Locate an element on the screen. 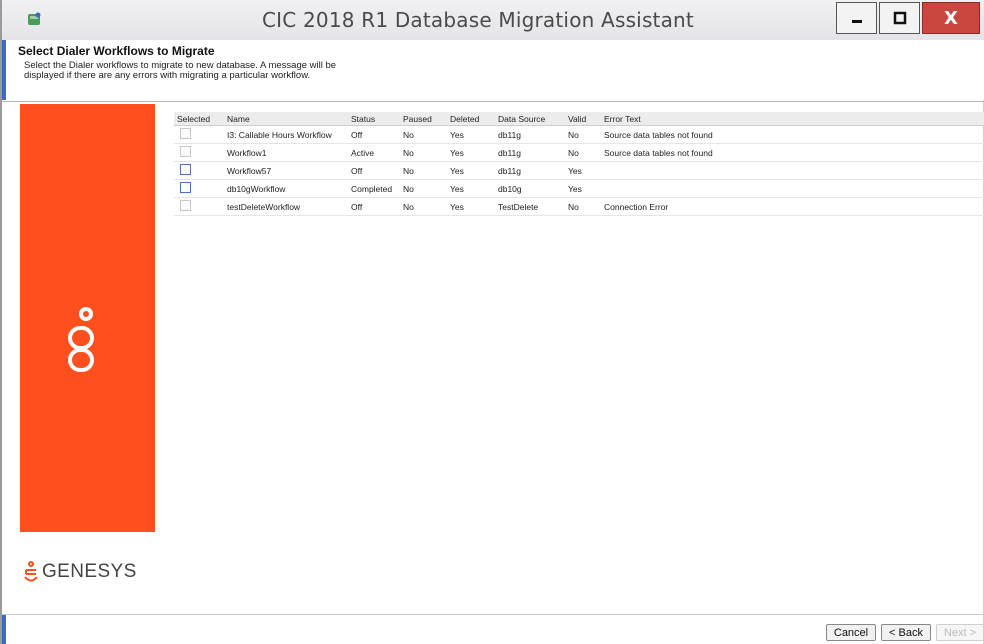  minimize-button is located at coordinates (856, 18).